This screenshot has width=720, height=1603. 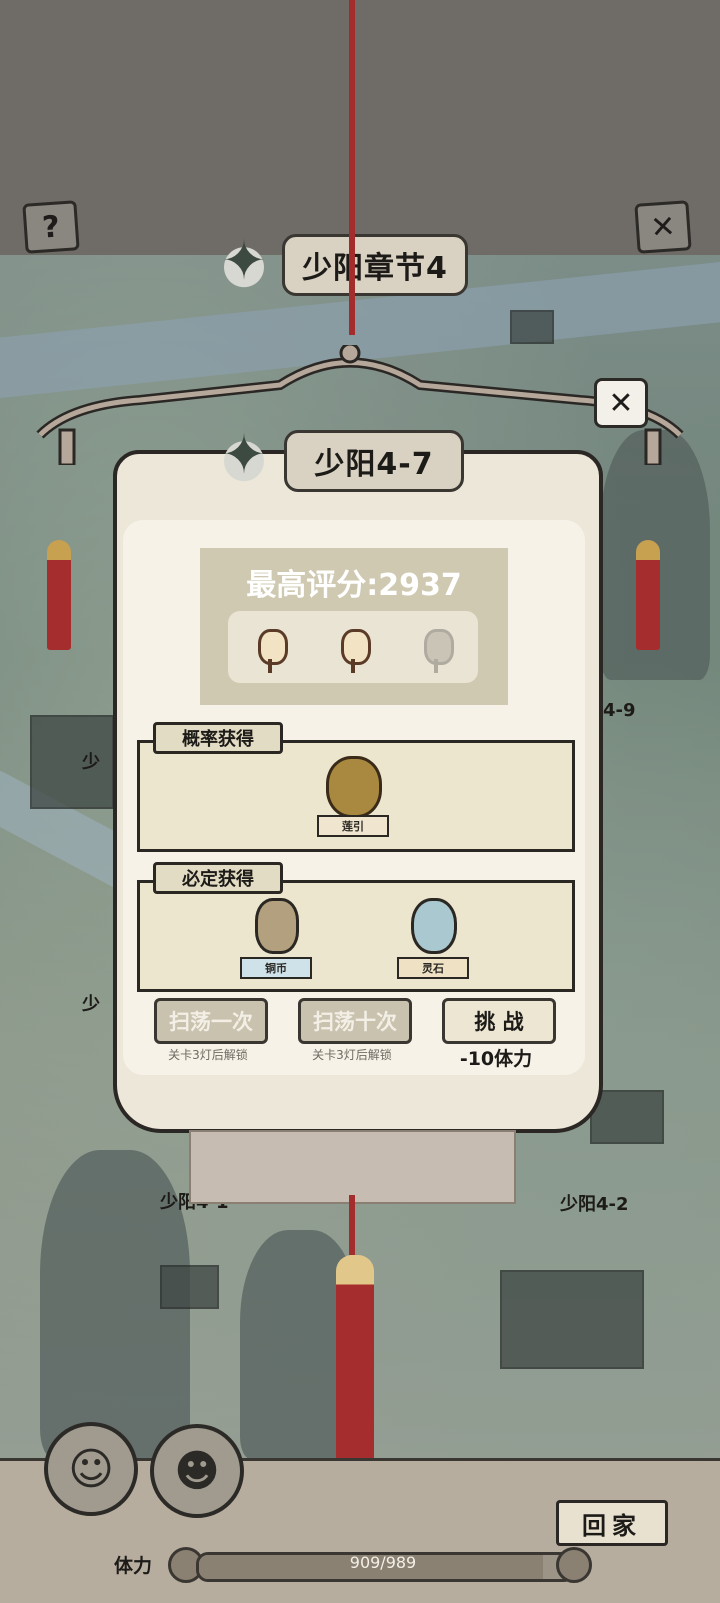 I want to click on stamina-label: 体力, so click(x=133, y=1566).